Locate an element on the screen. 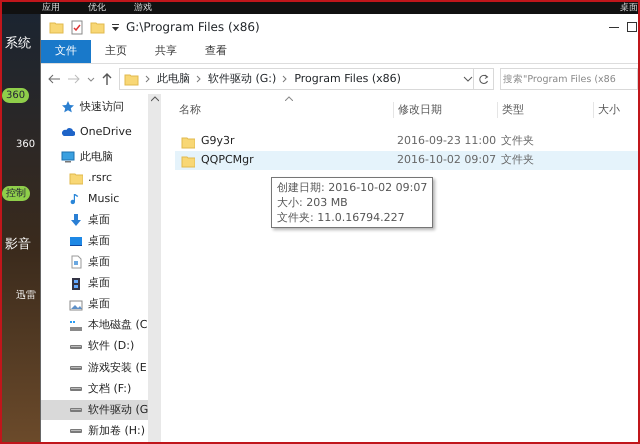  file-row: QQPCMgr 2016-10-02 09:07 文件夹 is located at coordinates (406, 160).